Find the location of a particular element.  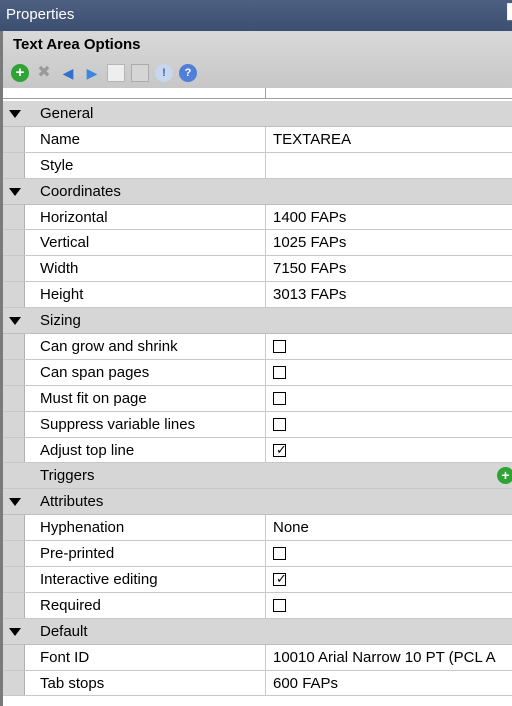

category-label: Sizing is located at coordinates (60, 321).